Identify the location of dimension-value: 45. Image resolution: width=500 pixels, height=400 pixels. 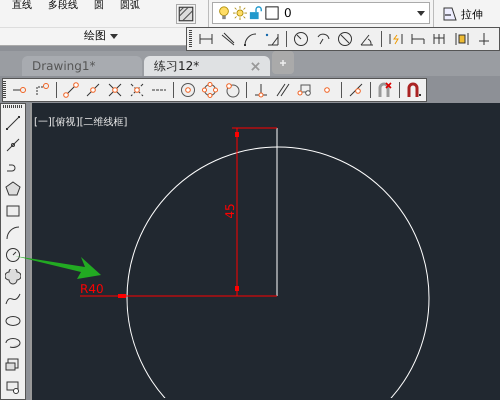
(230, 211).